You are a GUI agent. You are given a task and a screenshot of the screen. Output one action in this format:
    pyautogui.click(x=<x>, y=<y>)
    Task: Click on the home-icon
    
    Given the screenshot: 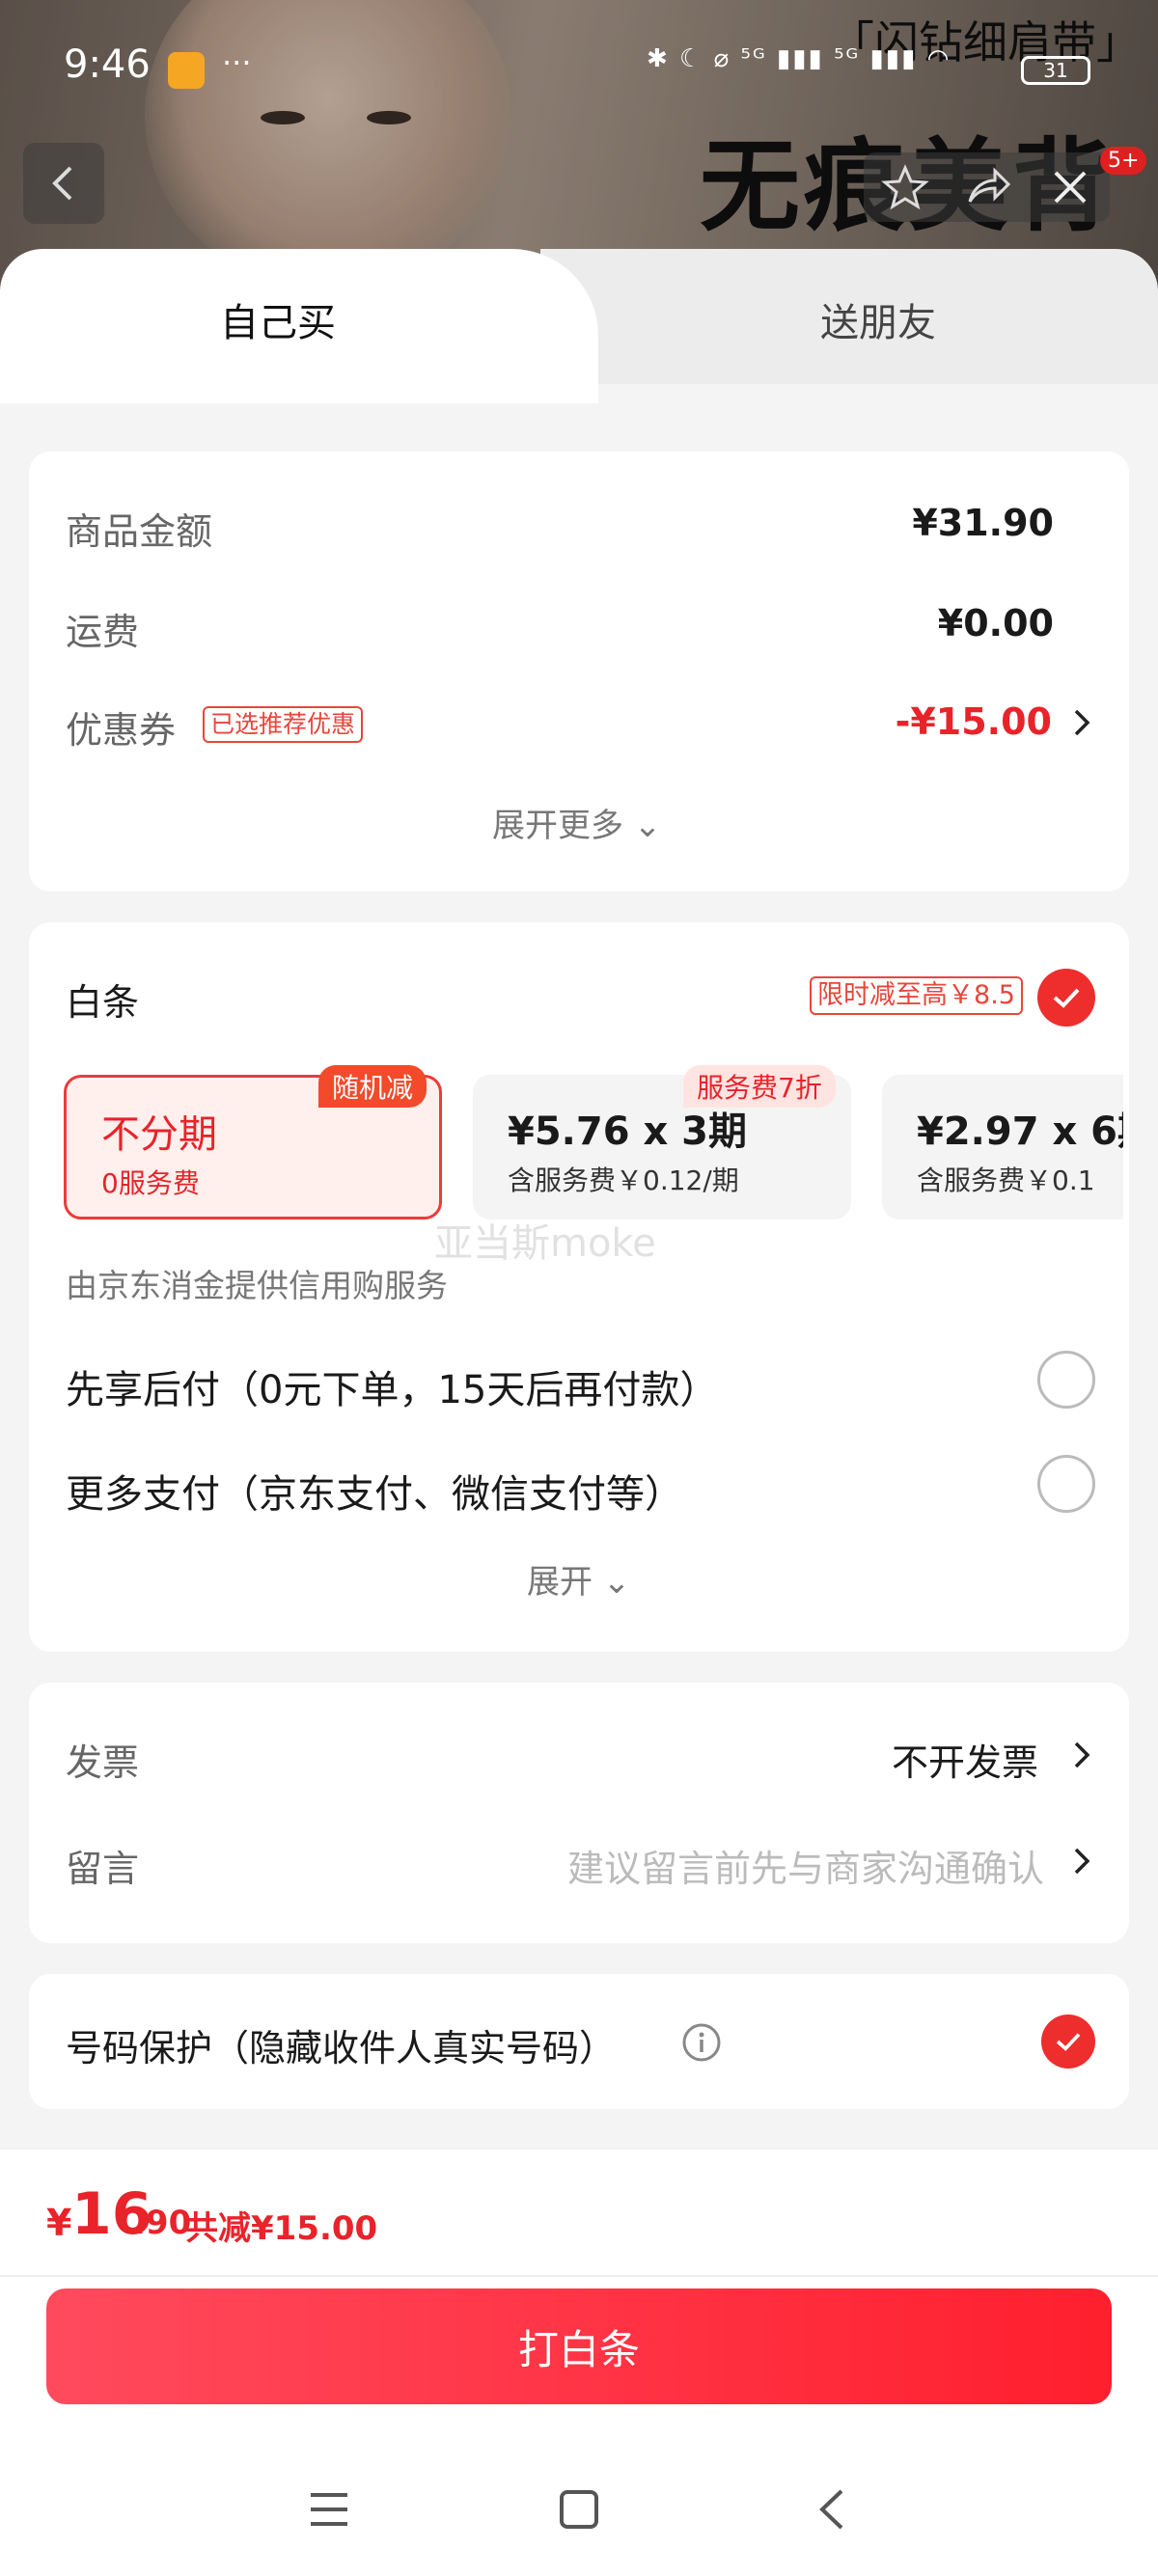 What is the action you would take?
    pyautogui.click(x=579, y=2509)
    